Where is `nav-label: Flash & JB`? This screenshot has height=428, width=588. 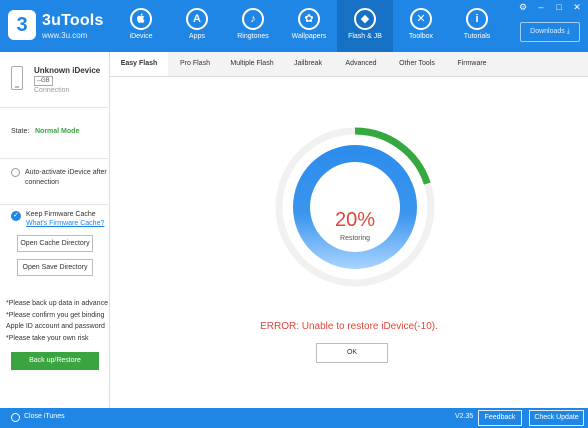
nav-label: Flash & JB is located at coordinates (365, 36).